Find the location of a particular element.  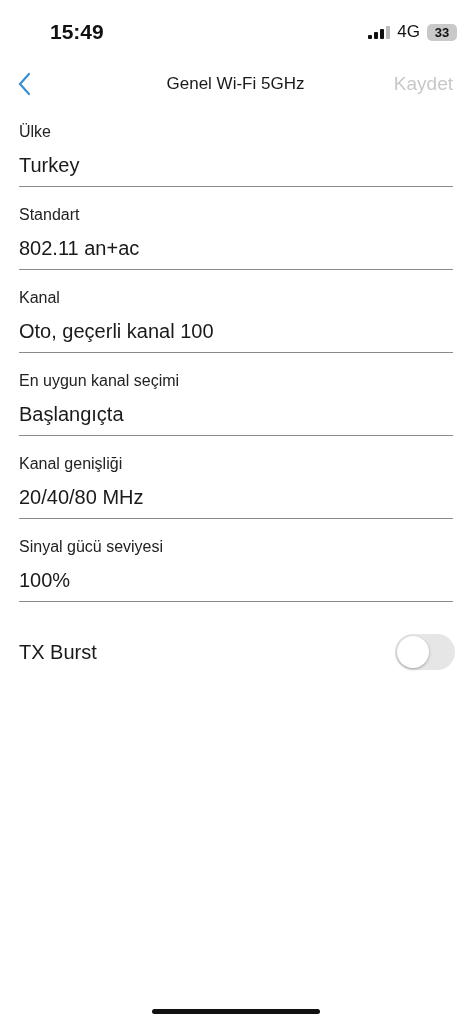

back-button is located at coordinates (25, 84).